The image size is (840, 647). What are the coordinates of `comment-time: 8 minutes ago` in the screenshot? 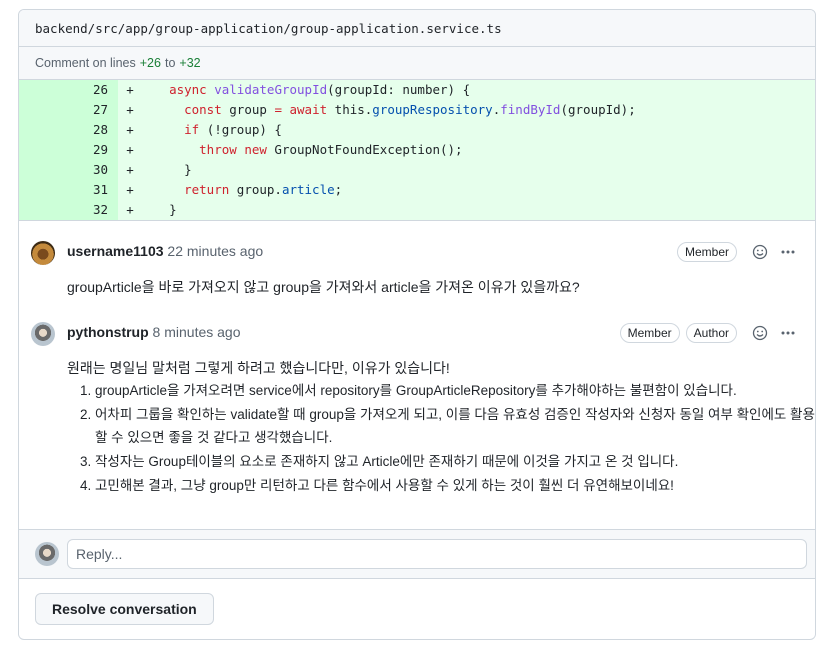 It's located at (197, 332).